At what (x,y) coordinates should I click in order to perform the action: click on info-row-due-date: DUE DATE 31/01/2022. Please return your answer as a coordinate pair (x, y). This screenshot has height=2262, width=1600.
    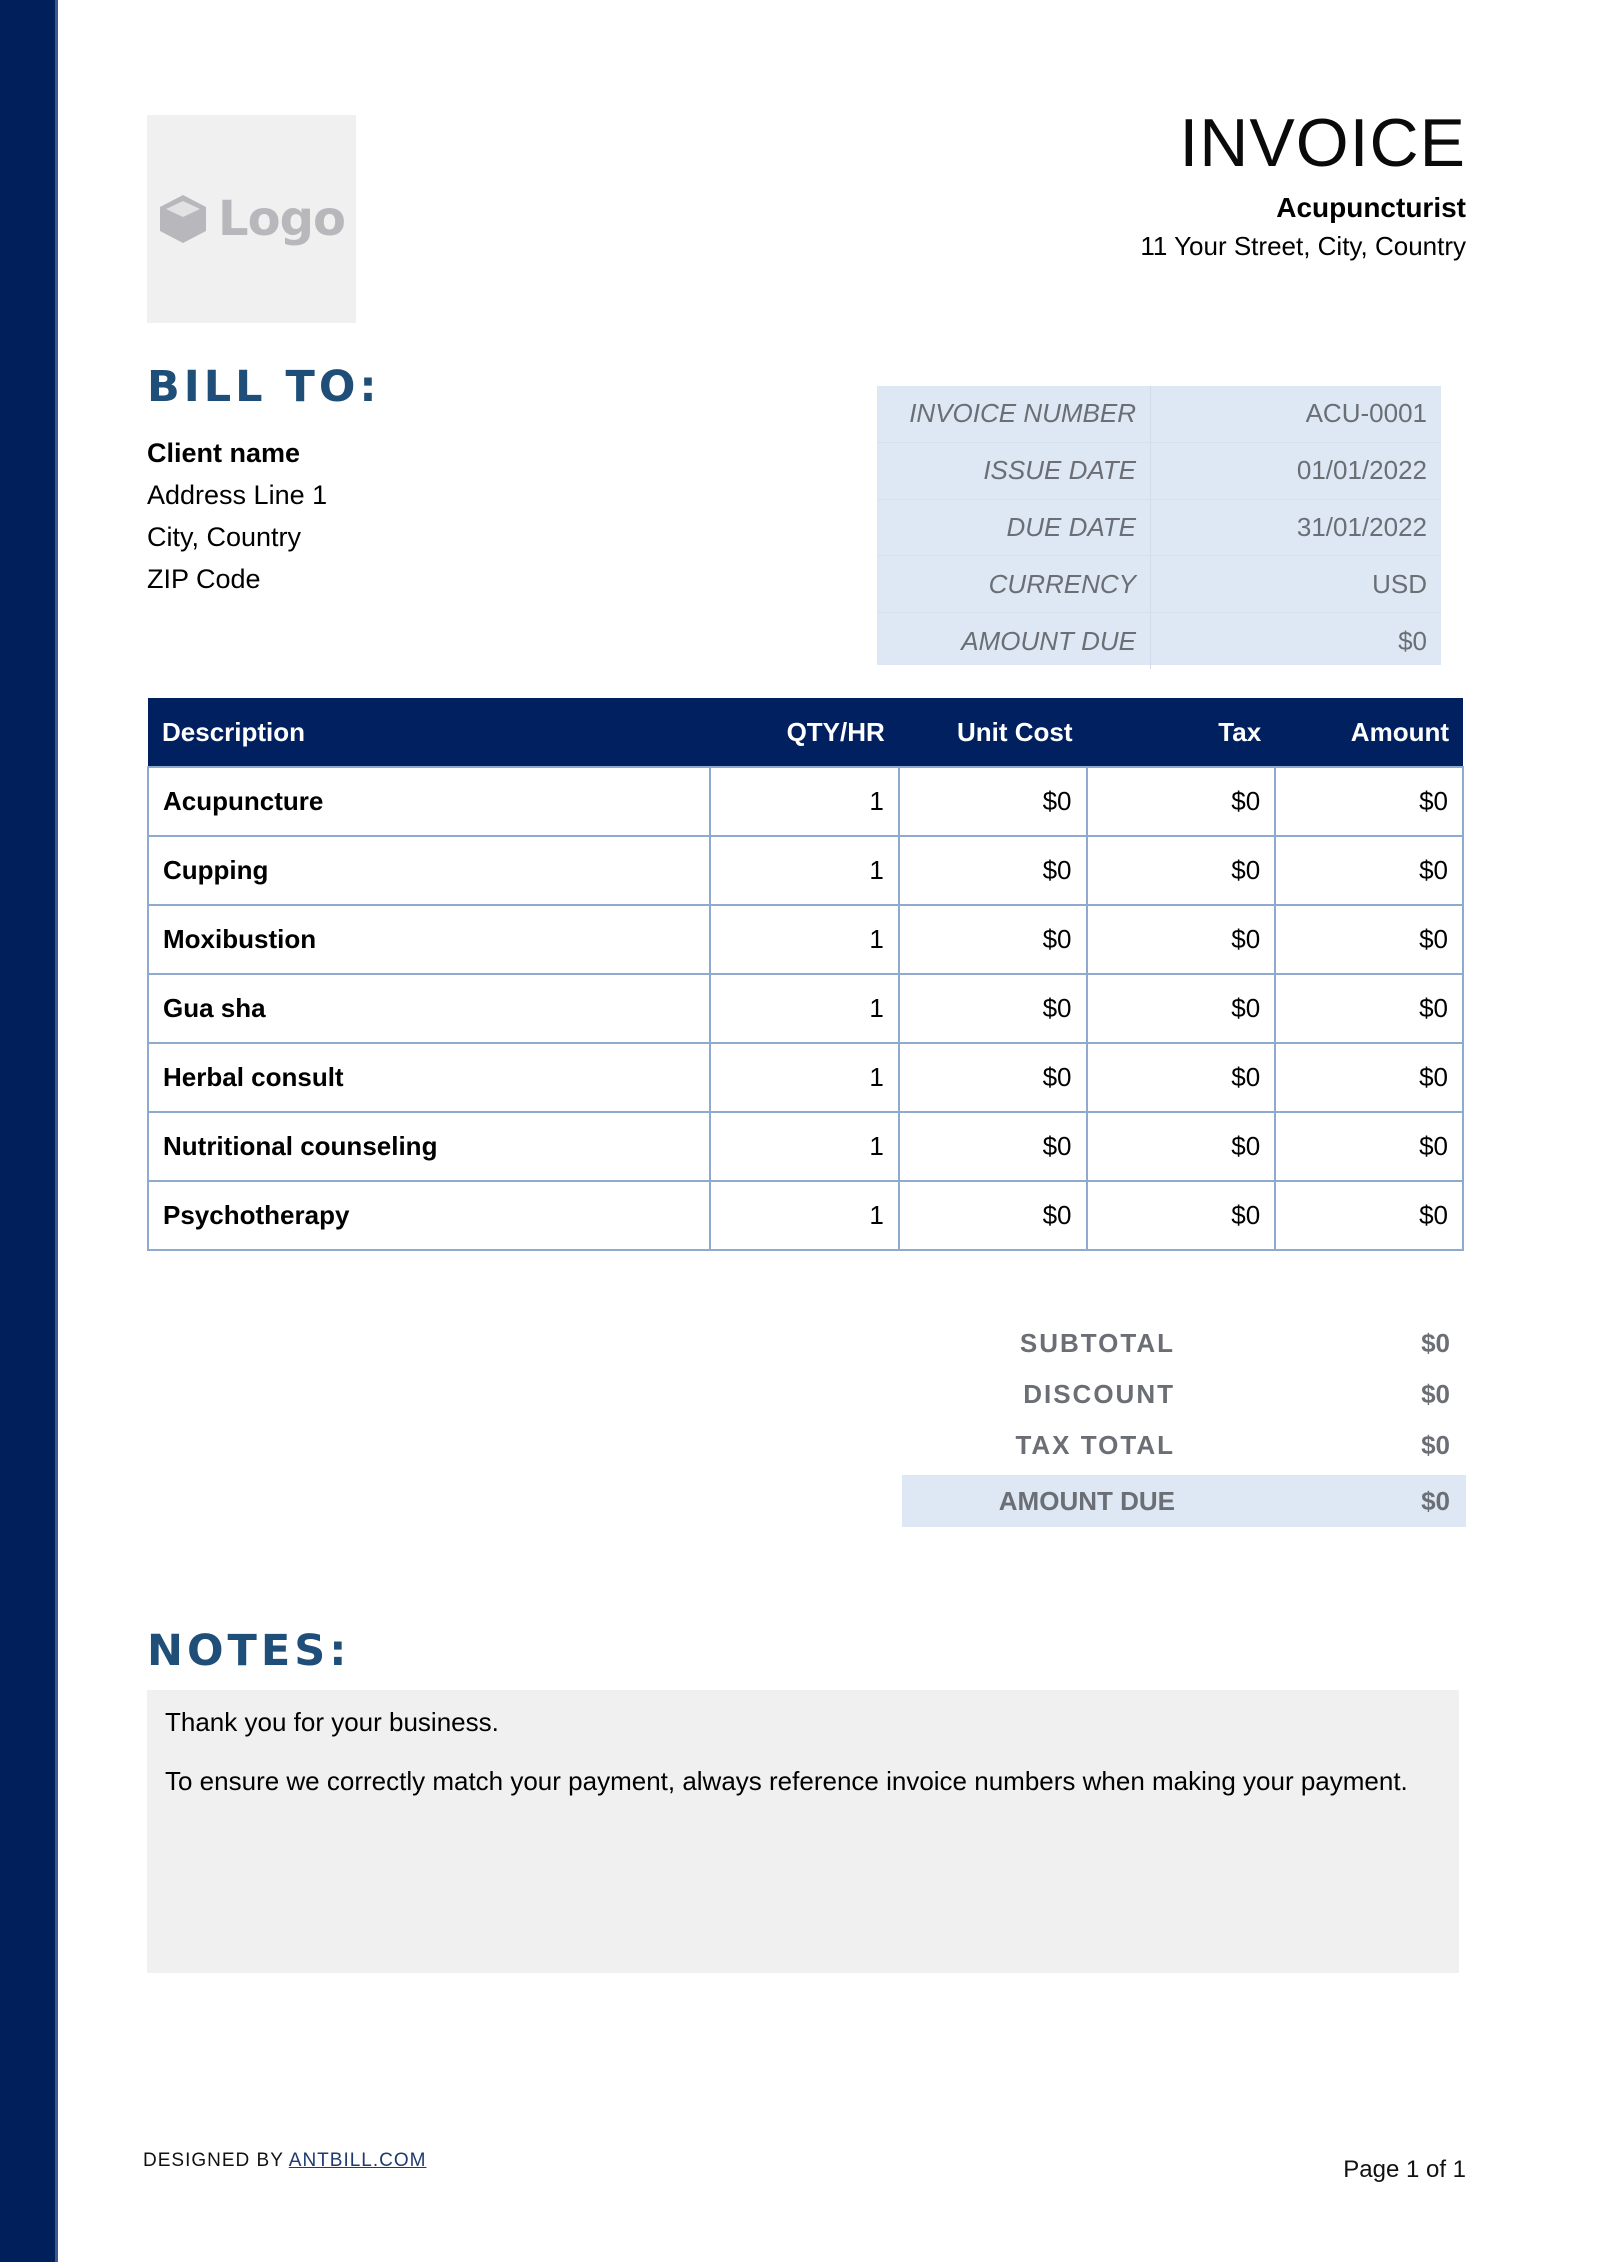
    Looking at the image, I should click on (1159, 528).